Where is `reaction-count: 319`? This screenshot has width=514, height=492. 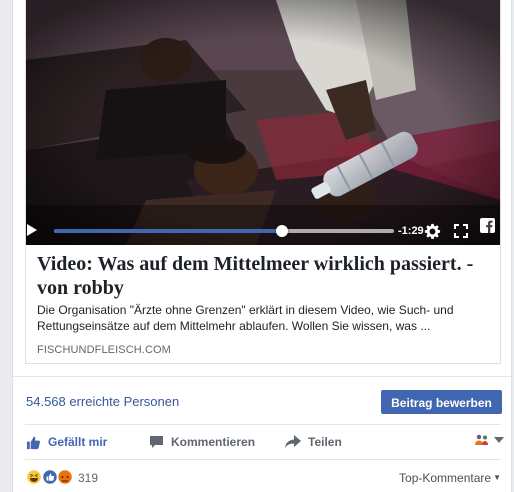 reaction-count: 319 is located at coordinates (88, 478).